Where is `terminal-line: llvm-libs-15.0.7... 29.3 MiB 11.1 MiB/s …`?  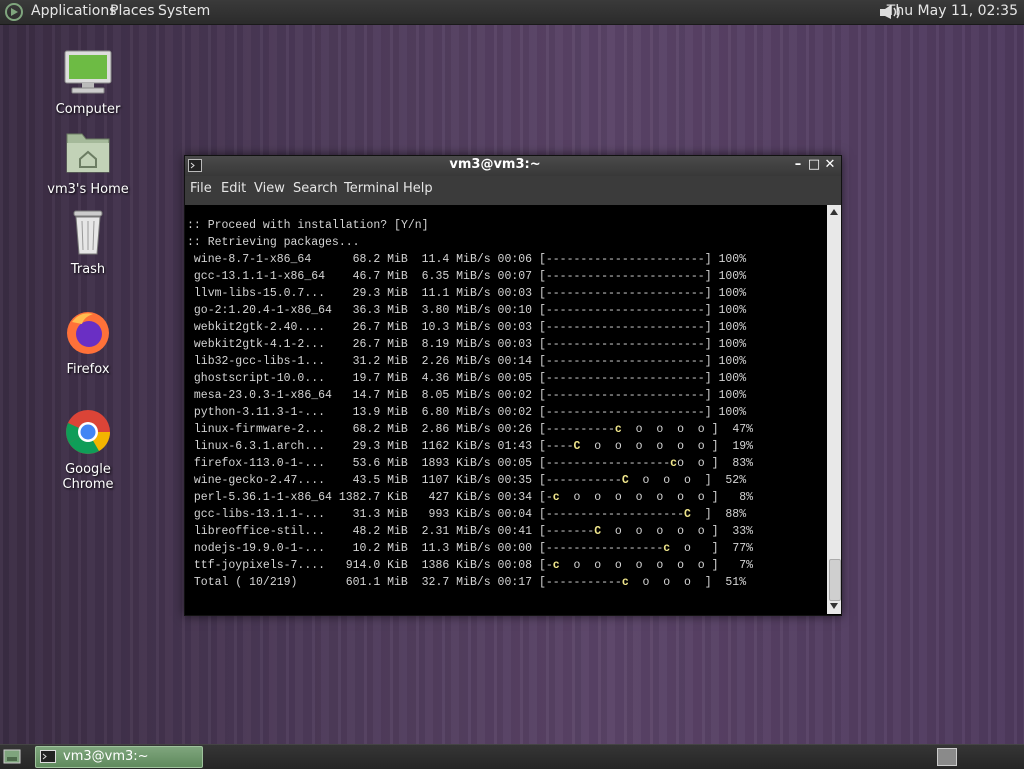 terminal-line: llvm-libs-15.0.7... 29.3 MiB 11.1 MiB/s … is located at coordinates (467, 293).